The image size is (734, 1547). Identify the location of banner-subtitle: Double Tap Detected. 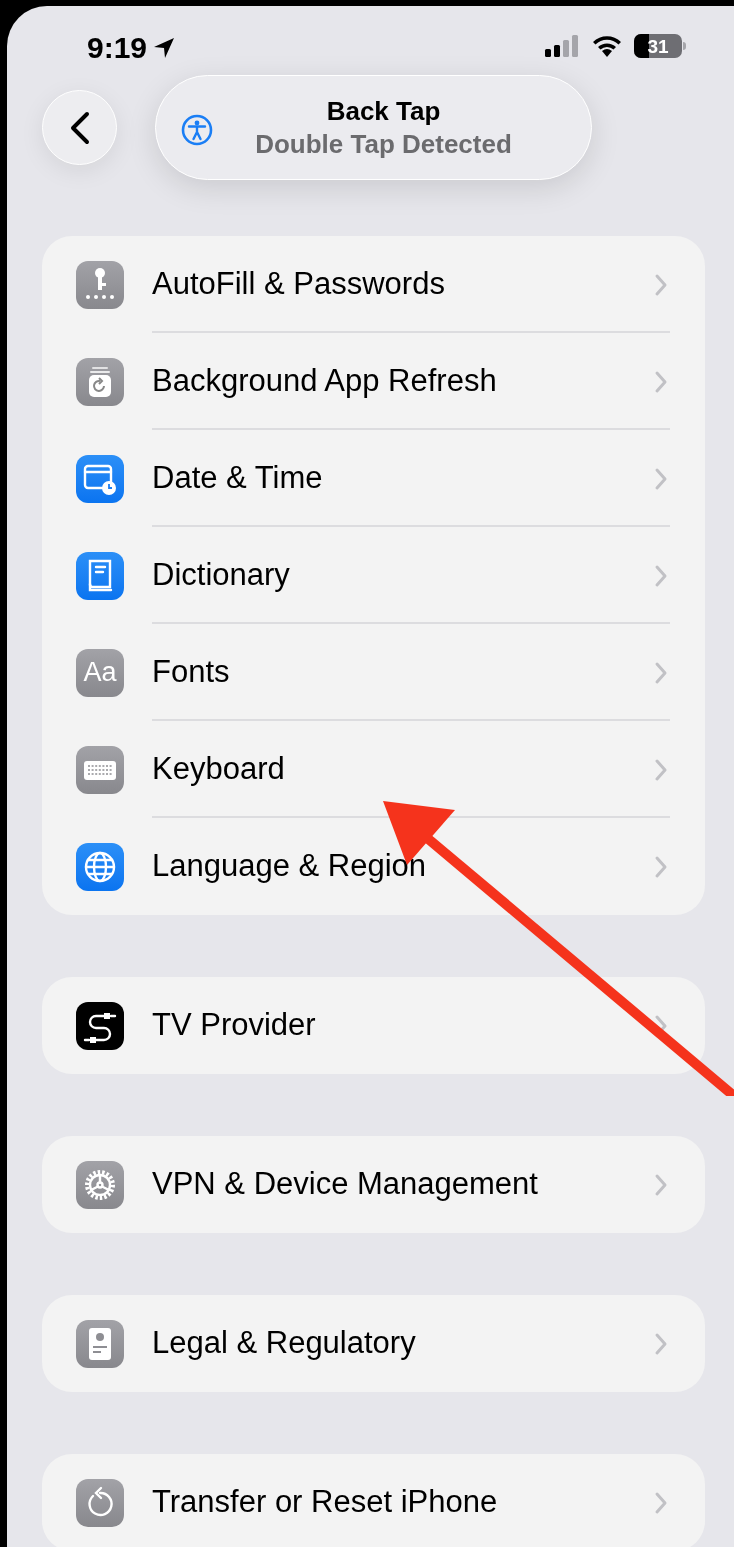
(383, 143).